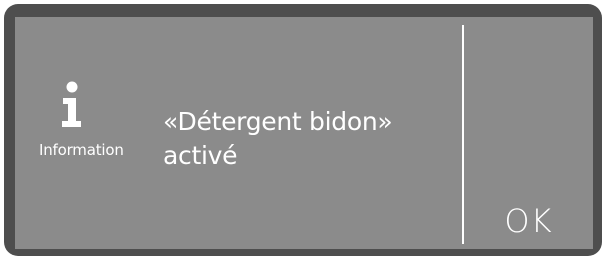 Image resolution: width=602 pixels, height=257 pixels. Describe the element at coordinates (278, 139) in the screenshot. I see `dialog-message: «Détergent bidon» activé` at that location.